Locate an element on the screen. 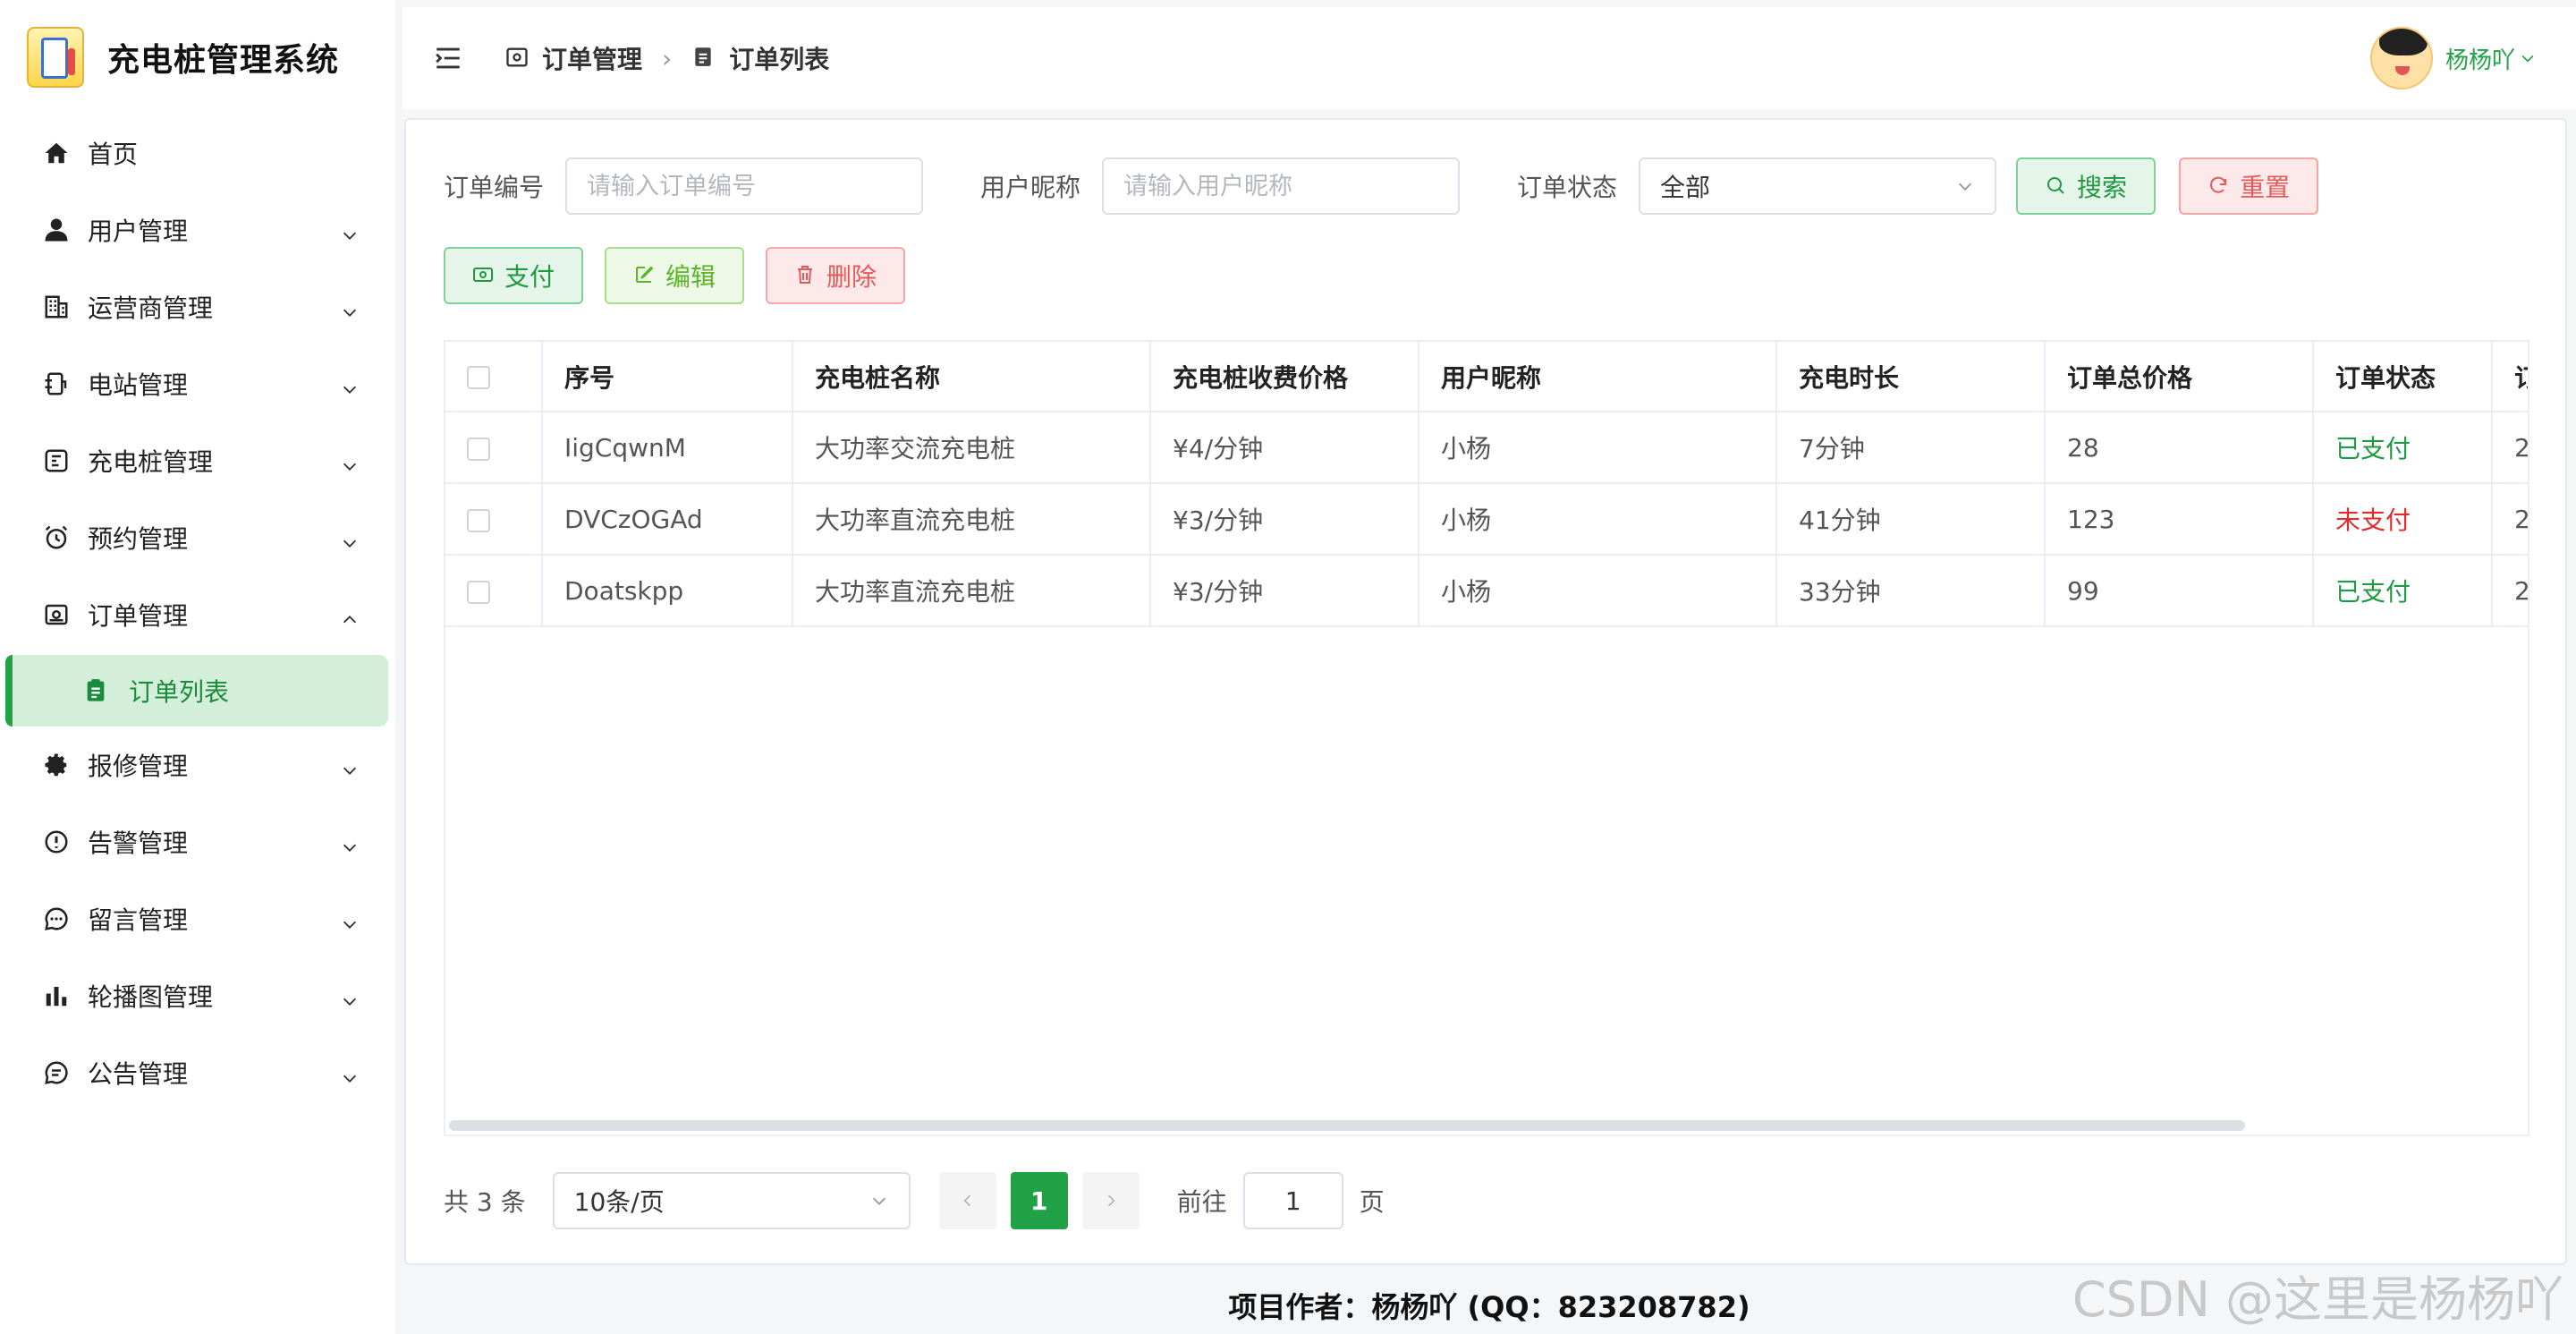 The width and height of the screenshot is (2576, 1334). cell-id: Doatskpp is located at coordinates (667, 591).